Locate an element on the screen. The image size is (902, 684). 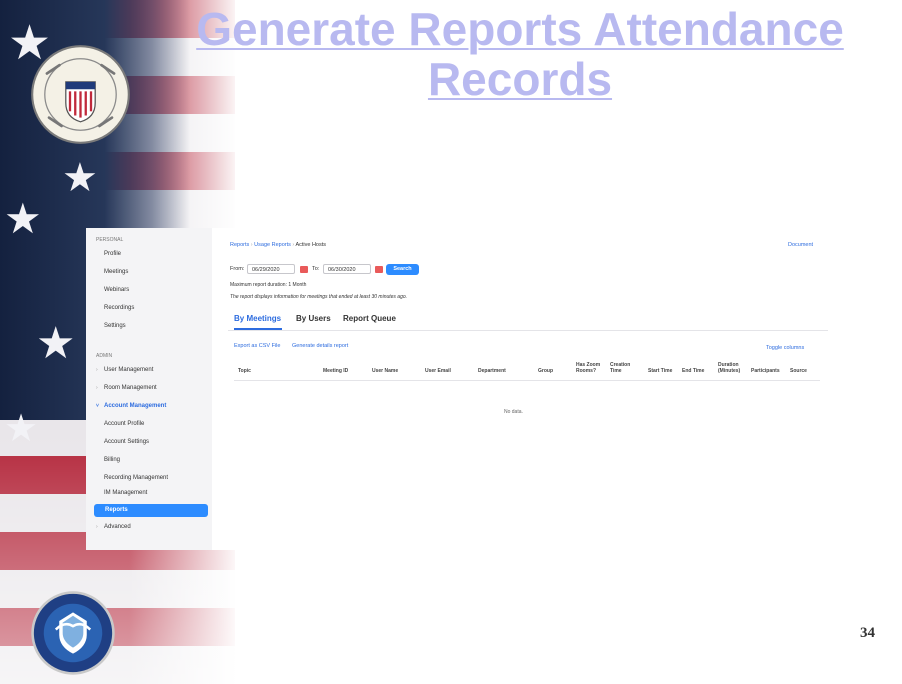
empty-table-message: No data. is located at coordinates (513, 412).